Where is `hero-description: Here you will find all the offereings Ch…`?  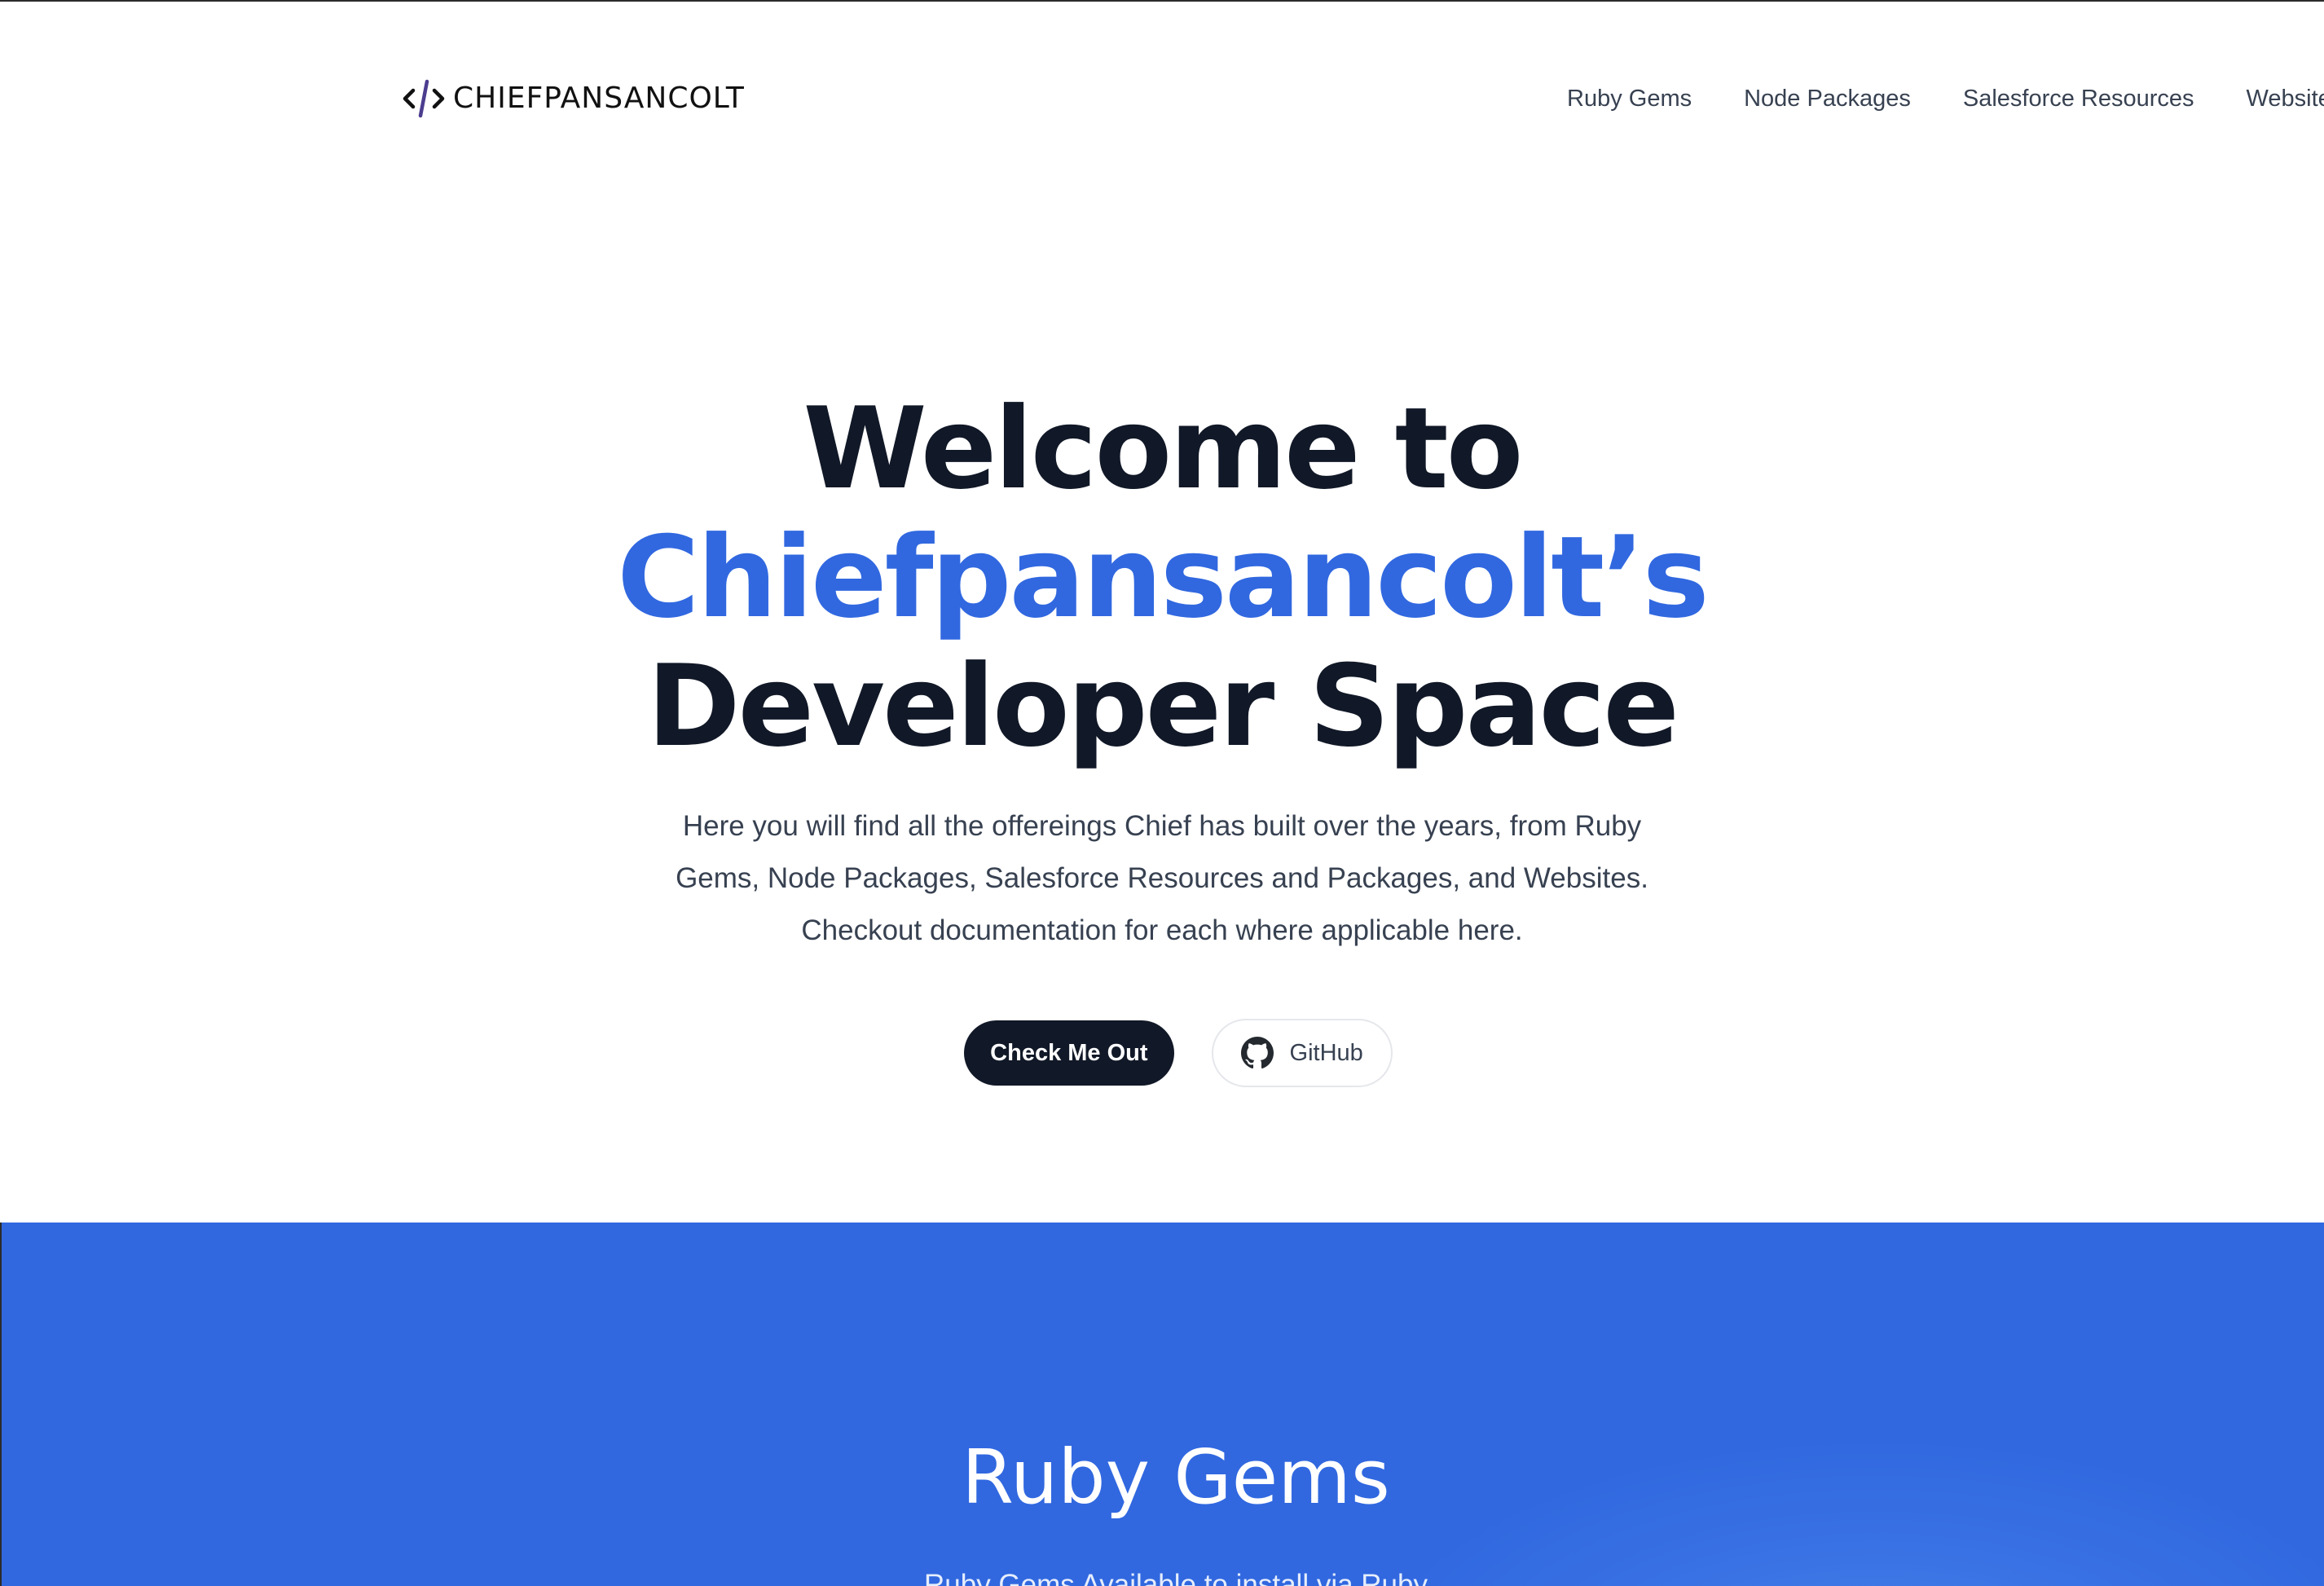 hero-description: Here you will find all the offereings Ch… is located at coordinates (1162, 878).